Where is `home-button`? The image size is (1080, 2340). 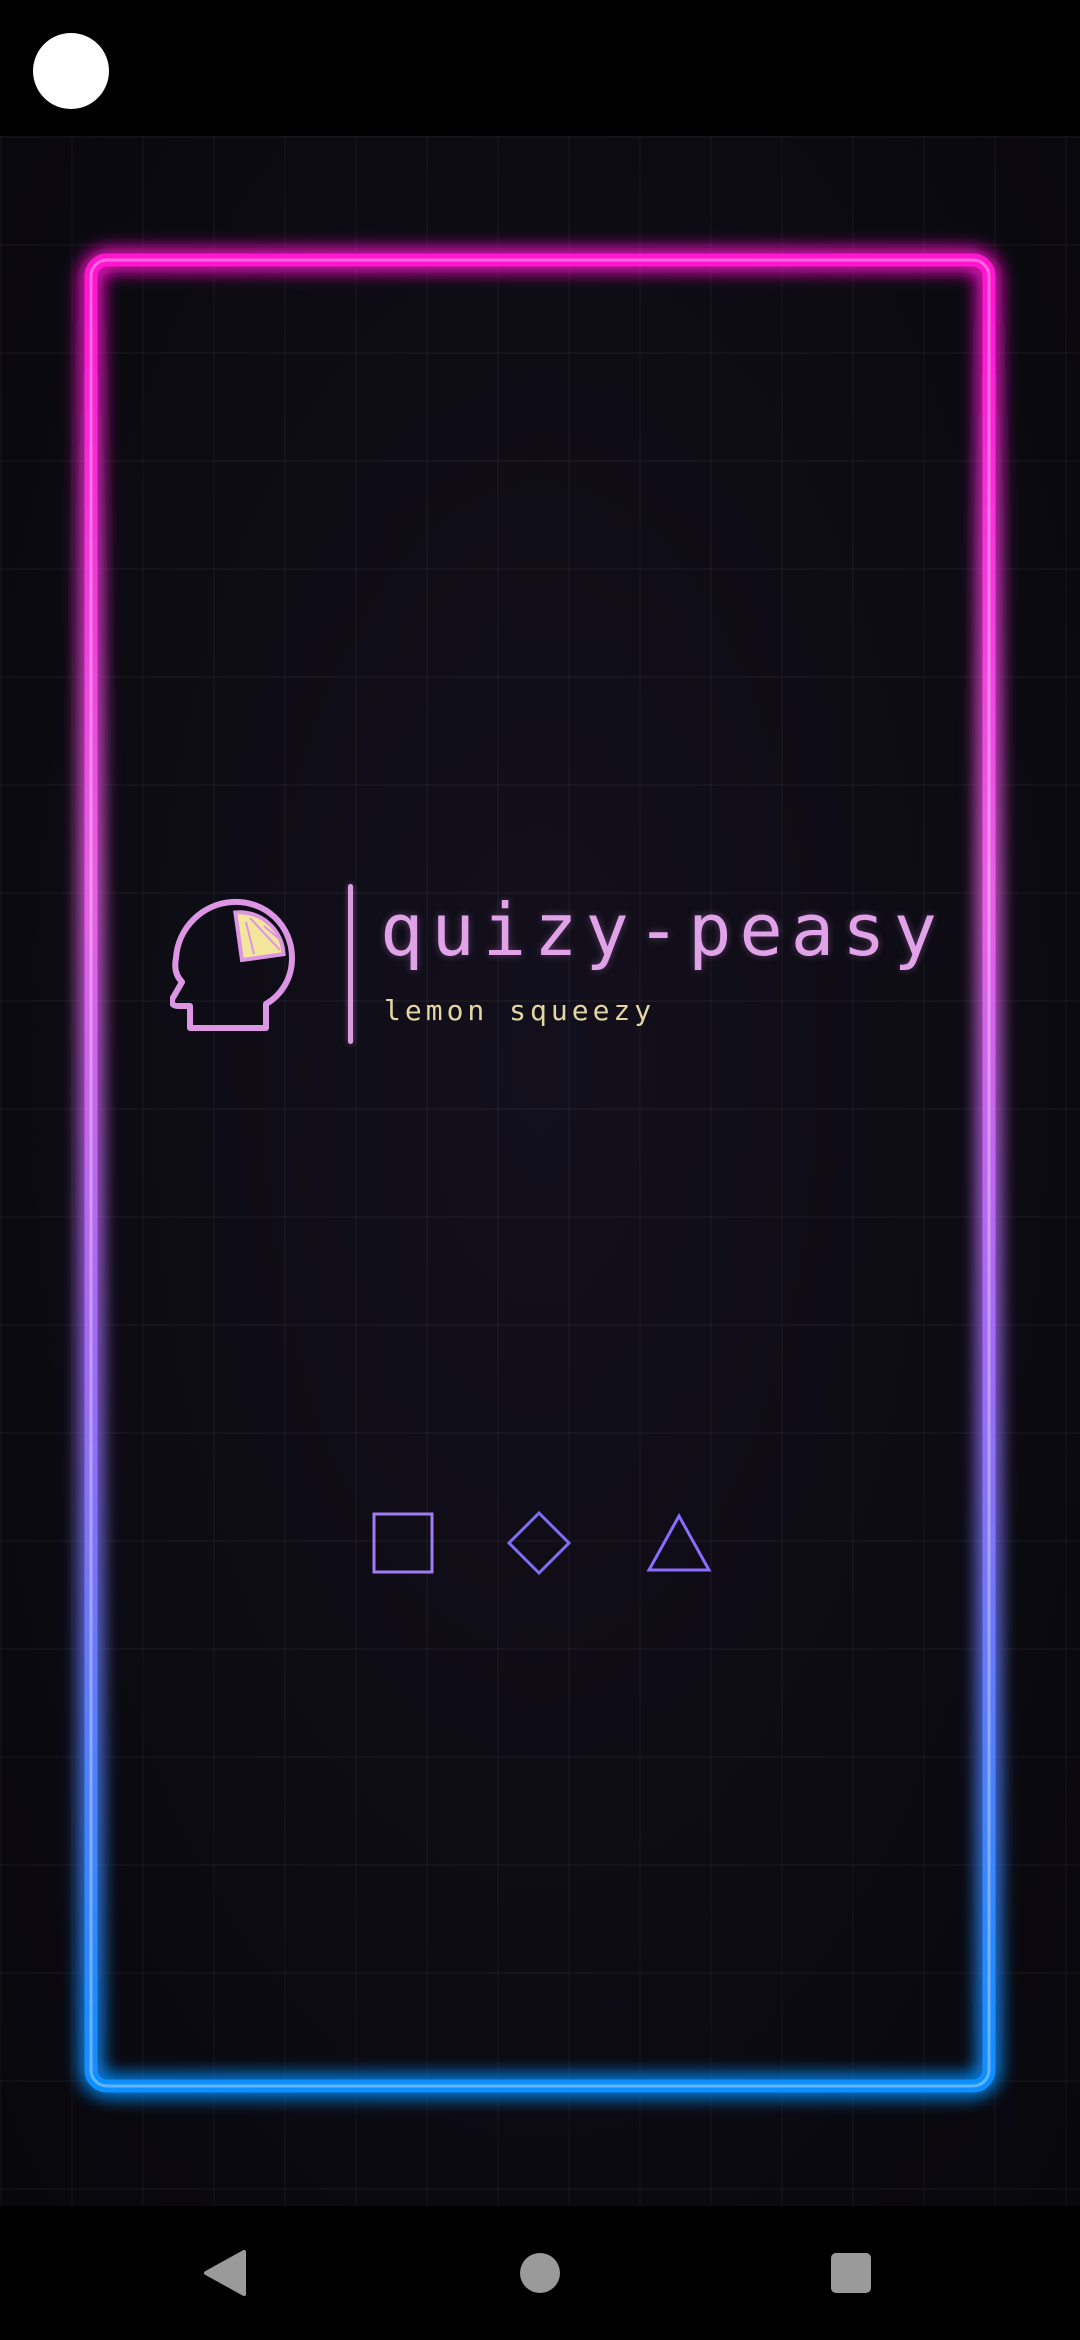
home-button is located at coordinates (540, 2273).